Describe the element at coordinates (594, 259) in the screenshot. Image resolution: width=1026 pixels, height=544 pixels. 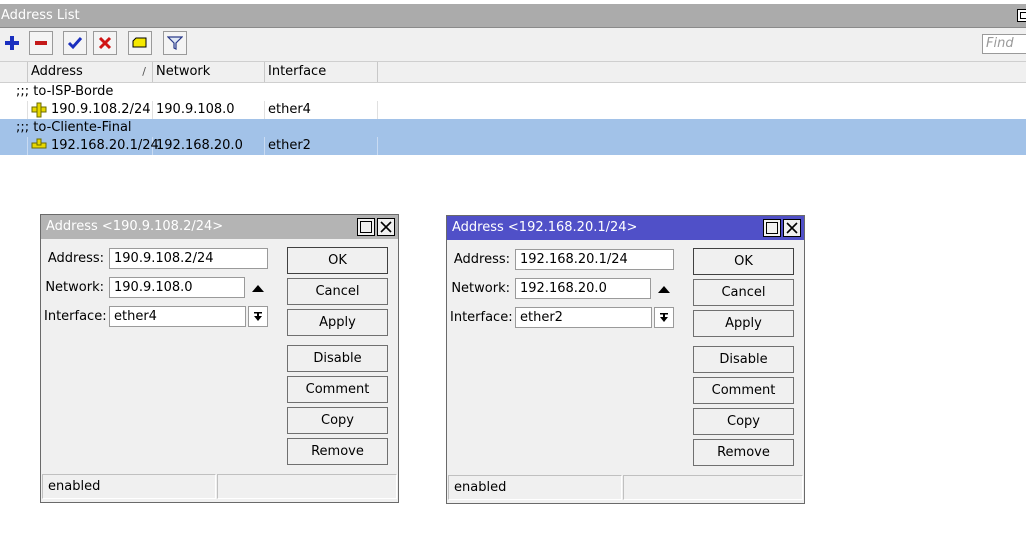
I see `address-field: 192.168.20.1/24` at that location.